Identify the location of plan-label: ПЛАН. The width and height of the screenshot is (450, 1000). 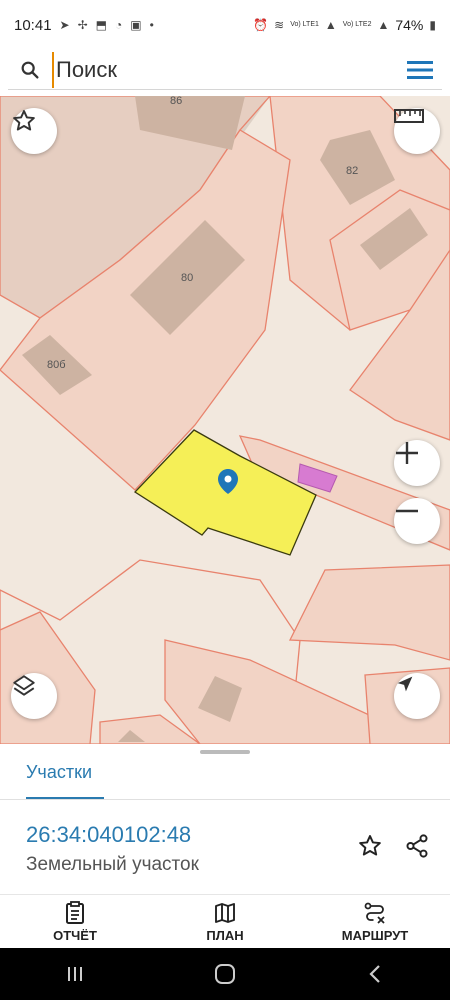
(225, 935).